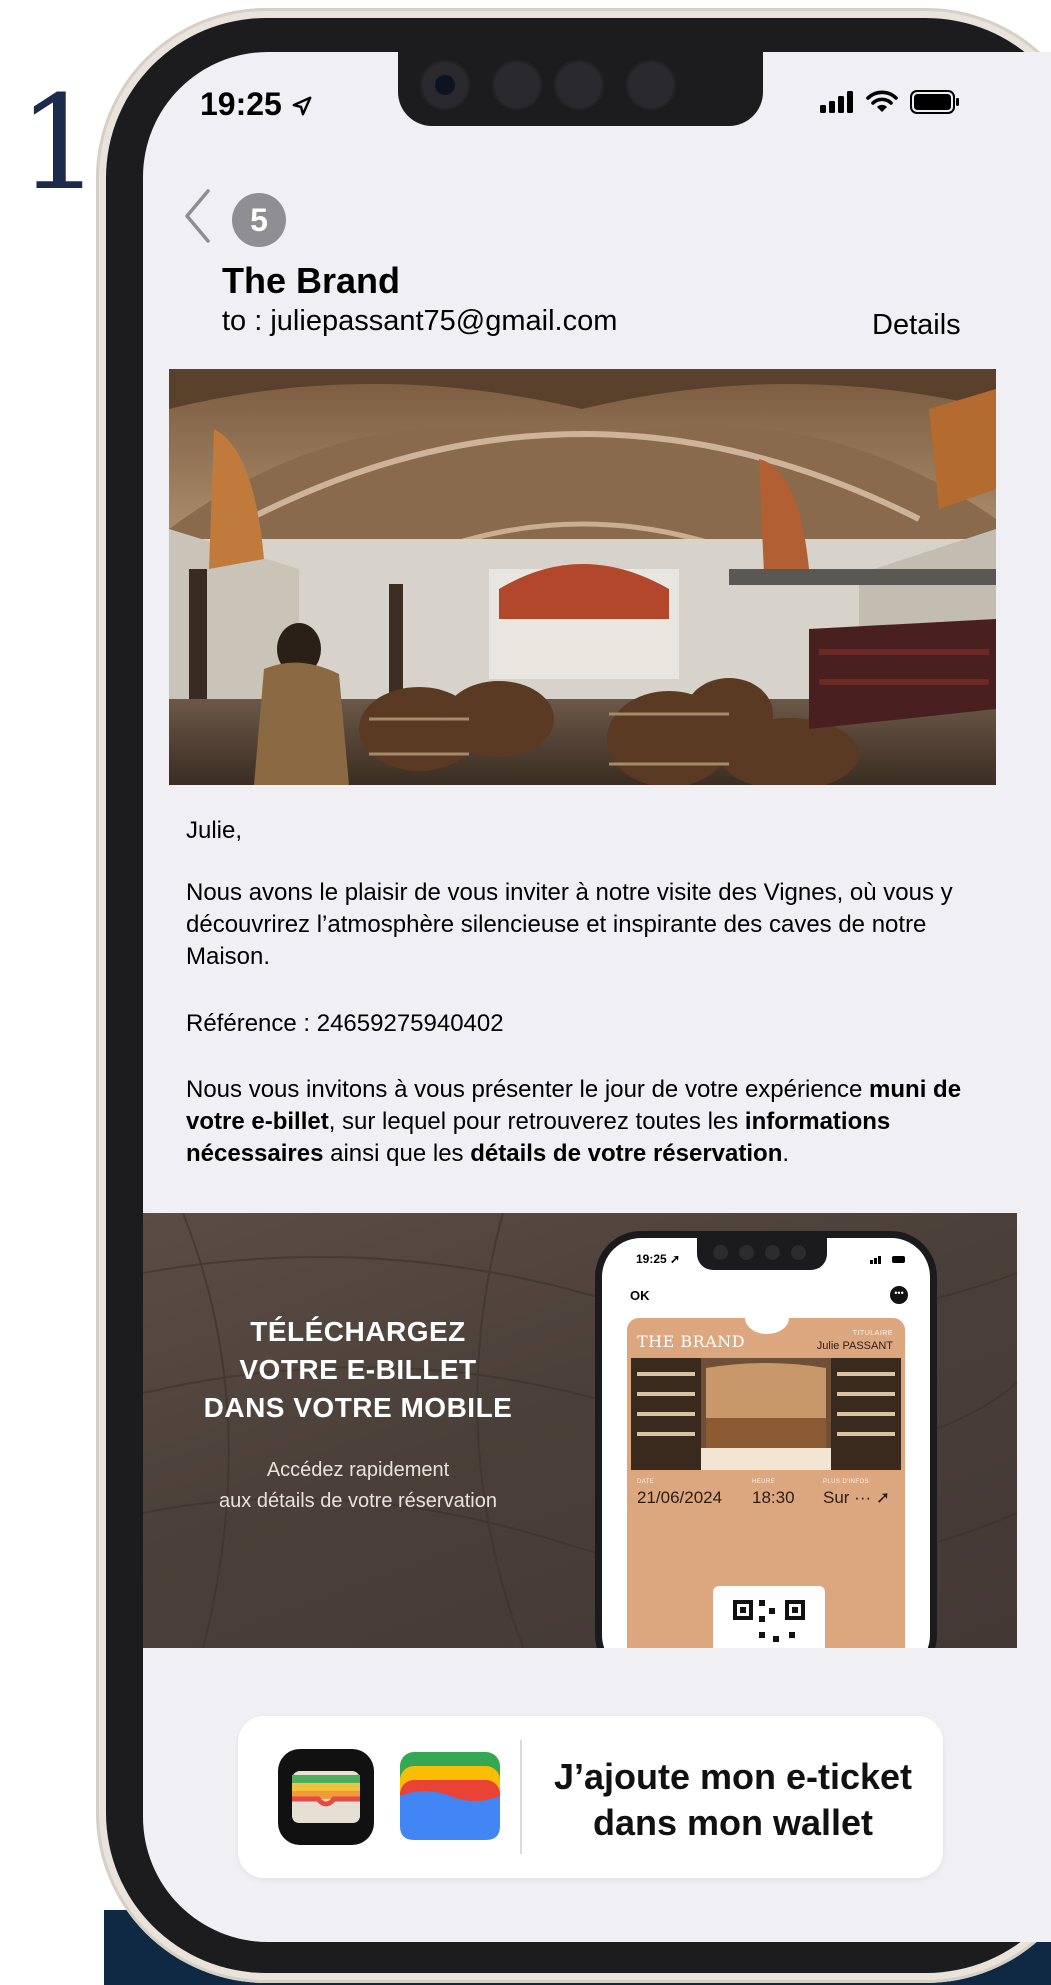  I want to click on qr-code-icon, so click(769, 1617).